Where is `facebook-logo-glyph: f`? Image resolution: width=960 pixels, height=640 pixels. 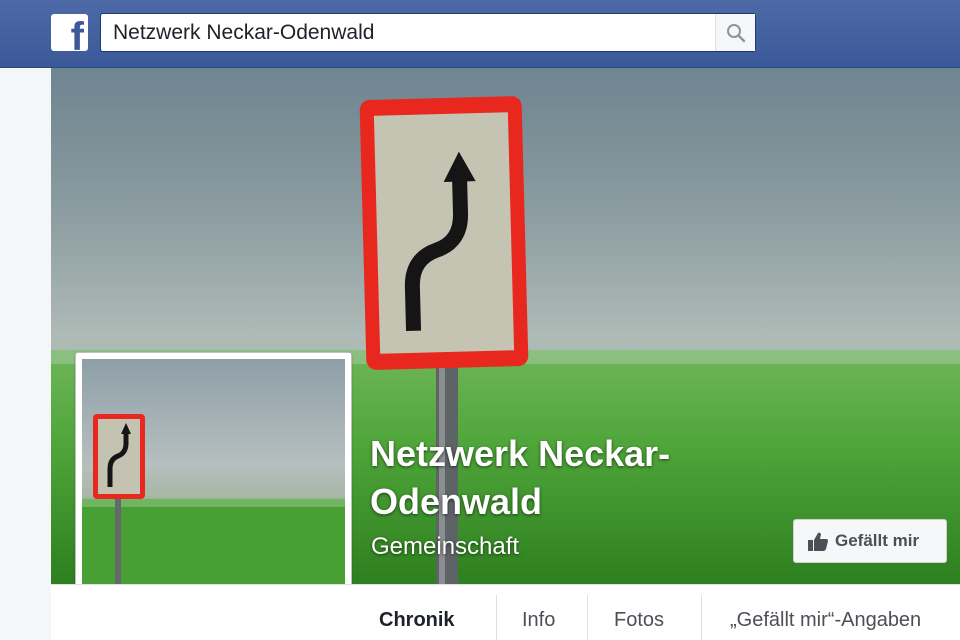 facebook-logo-glyph: f is located at coordinates (77, 33).